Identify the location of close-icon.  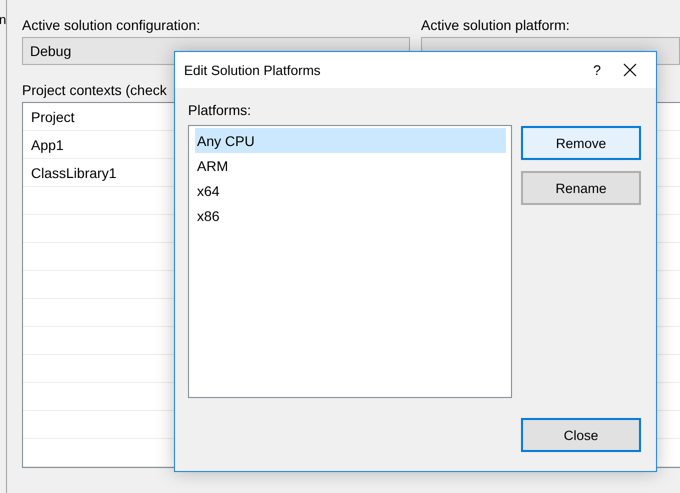
(630, 70).